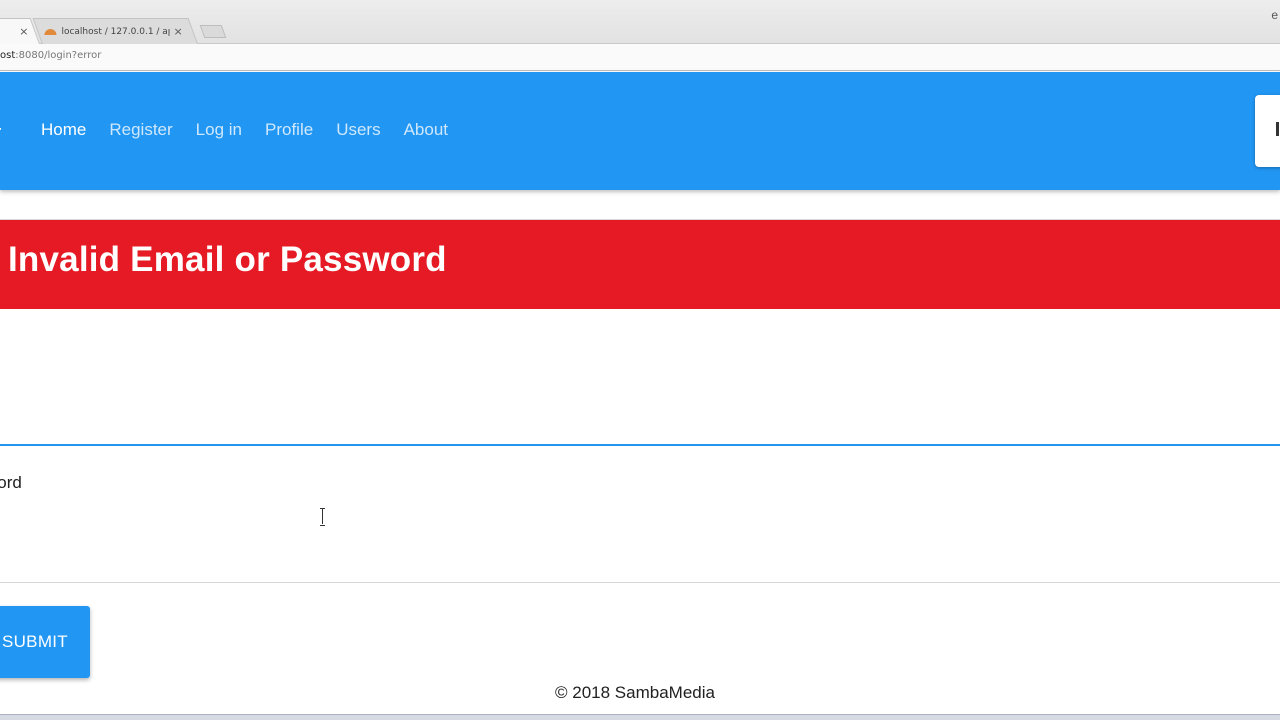 Image resolution: width=1280 pixels, height=720 pixels. What do you see at coordinates (140, 130) in the screenshot?
I see `nav-link-register: Register` at bounding box center [140, 130].